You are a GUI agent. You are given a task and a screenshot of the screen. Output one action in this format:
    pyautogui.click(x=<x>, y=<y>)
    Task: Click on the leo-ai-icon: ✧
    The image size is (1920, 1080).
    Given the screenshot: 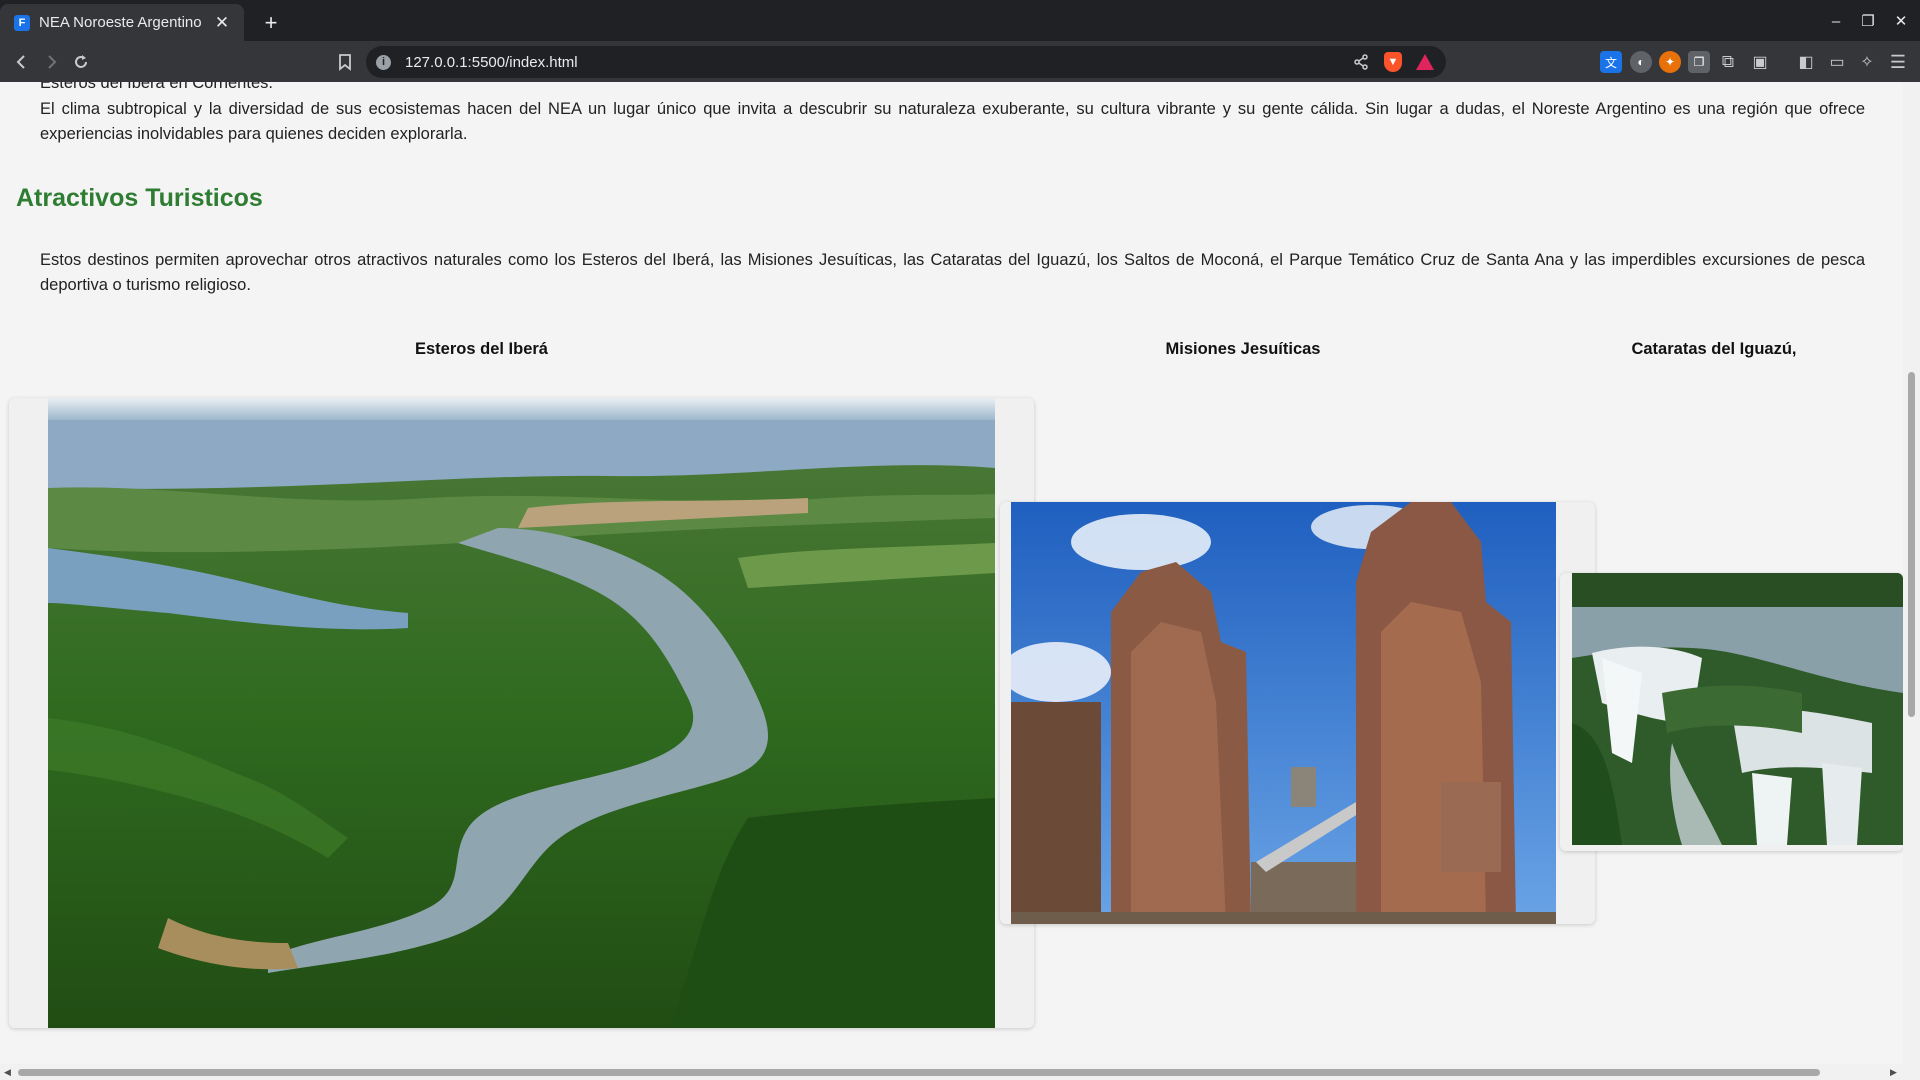 What is the action you would take?
    pyautogui.click(x=1867, y=62)
    